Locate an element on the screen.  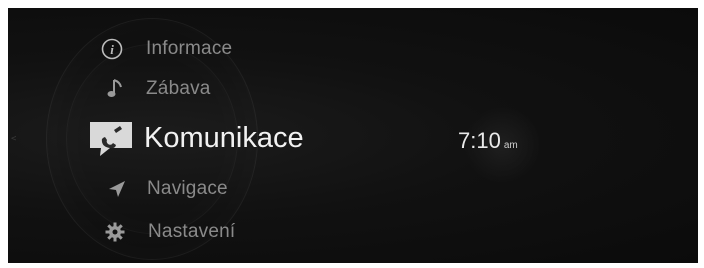
menu-item-zabava: Zábava is located at coordinates (158, 89).